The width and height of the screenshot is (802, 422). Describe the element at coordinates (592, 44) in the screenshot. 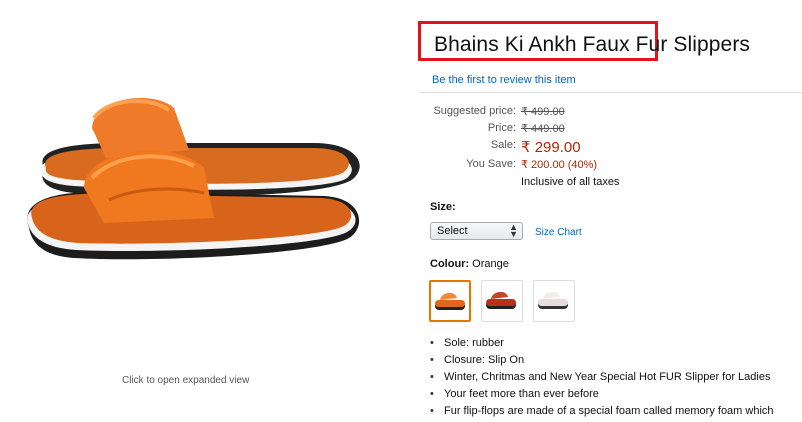

I see `product-title: Bhains Ki Ankh Faux Fur Slippers` at that location.